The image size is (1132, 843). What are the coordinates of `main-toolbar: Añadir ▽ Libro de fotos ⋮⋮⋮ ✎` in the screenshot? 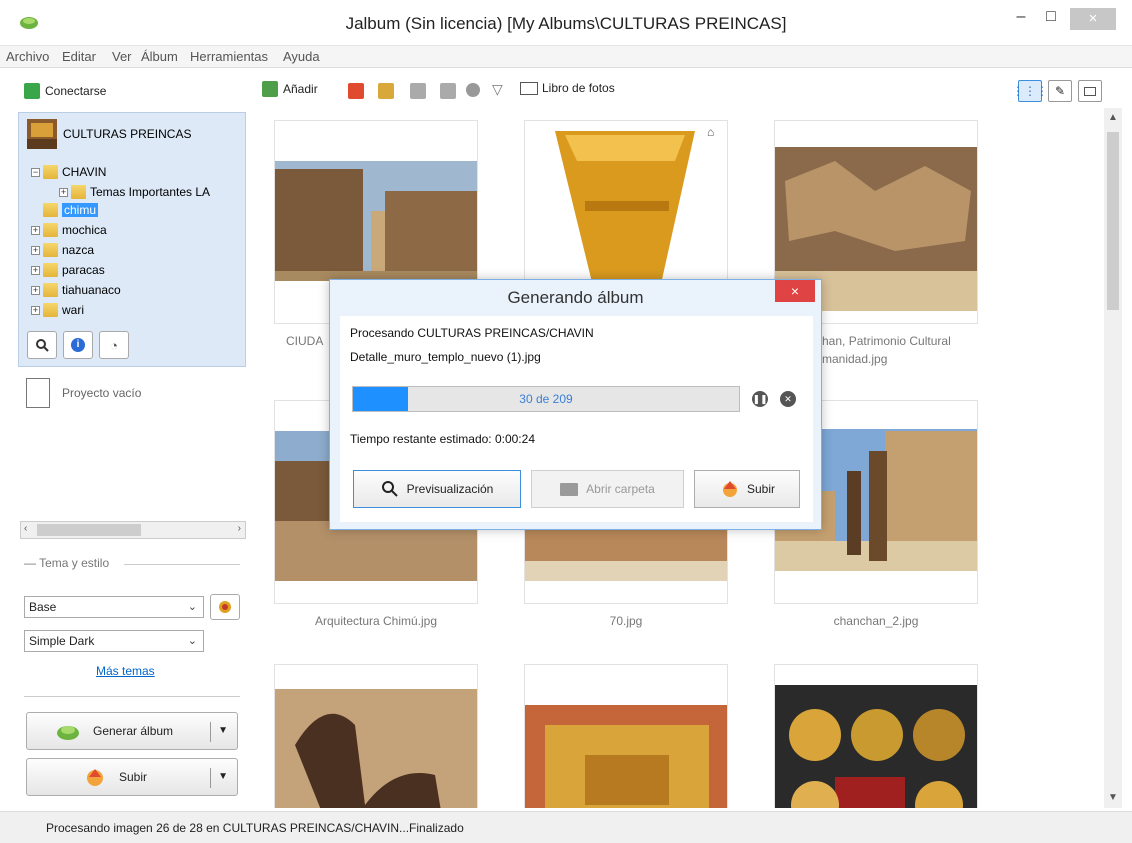 It's located at (689, 91).